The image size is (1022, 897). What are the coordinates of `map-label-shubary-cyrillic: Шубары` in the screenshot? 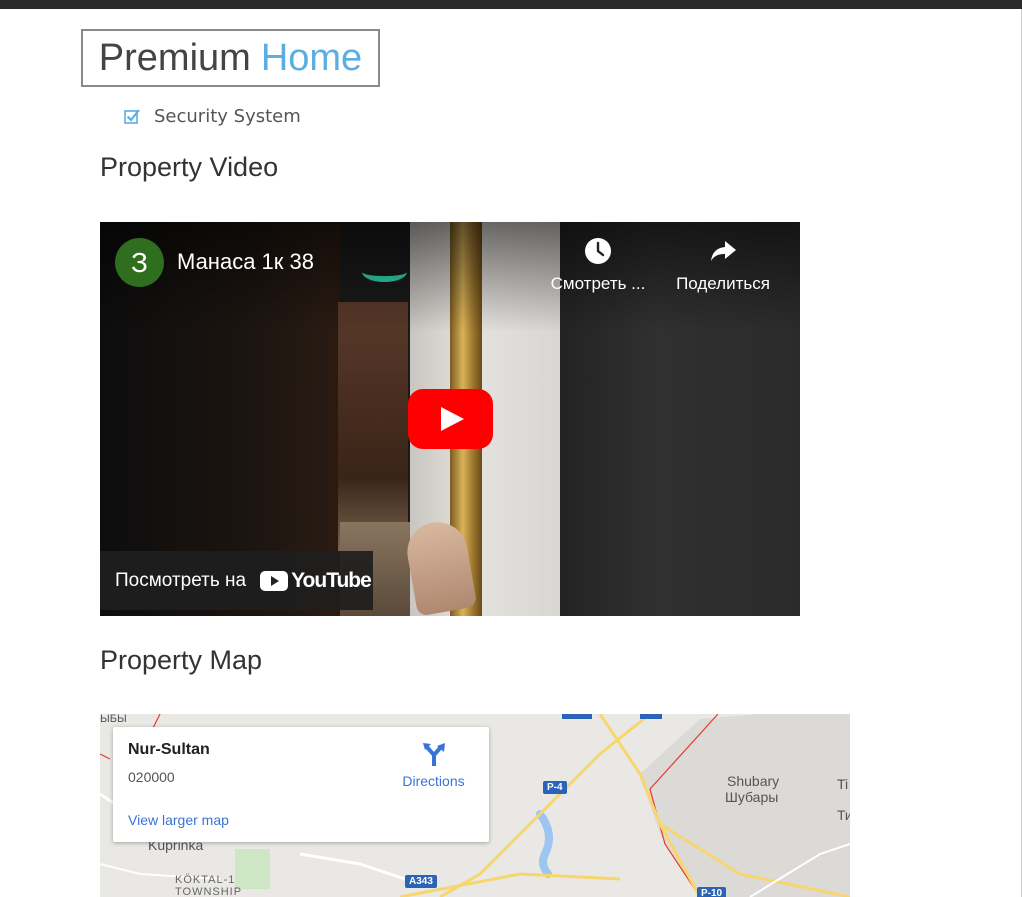 It's located at (752, 797).